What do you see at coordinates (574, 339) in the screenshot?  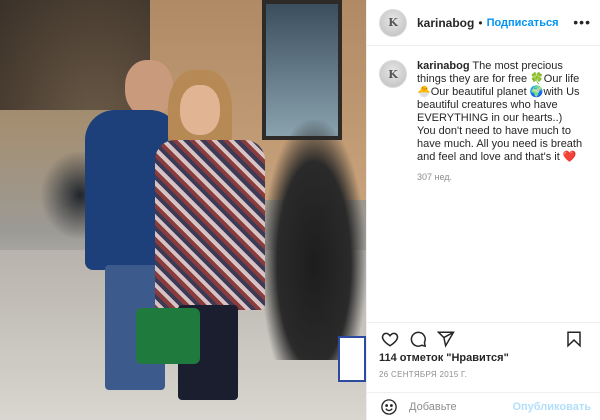 I see `bookmark-icon` at bounding box center [574, 339].